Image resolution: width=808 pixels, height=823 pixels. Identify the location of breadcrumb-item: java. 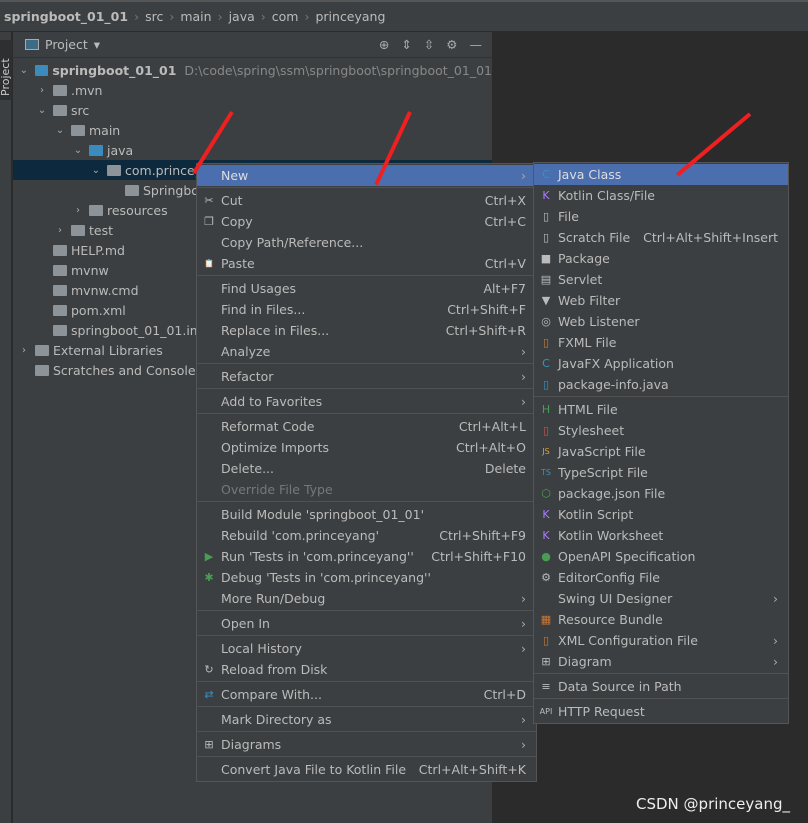
(242, 16).